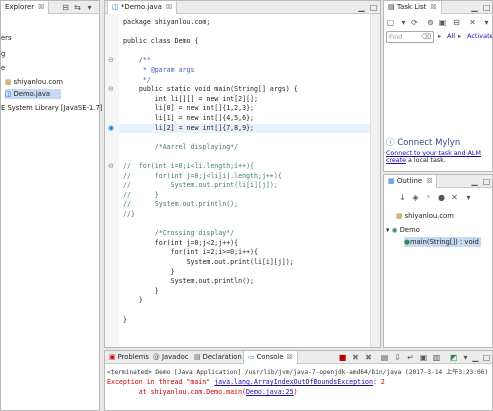 This screenshot has width=493, height=411. What do you see at coordinates (178, 233) in the screenshot?
I see `code-line: /*Crossing display*/` at bounding box center [178, 233].